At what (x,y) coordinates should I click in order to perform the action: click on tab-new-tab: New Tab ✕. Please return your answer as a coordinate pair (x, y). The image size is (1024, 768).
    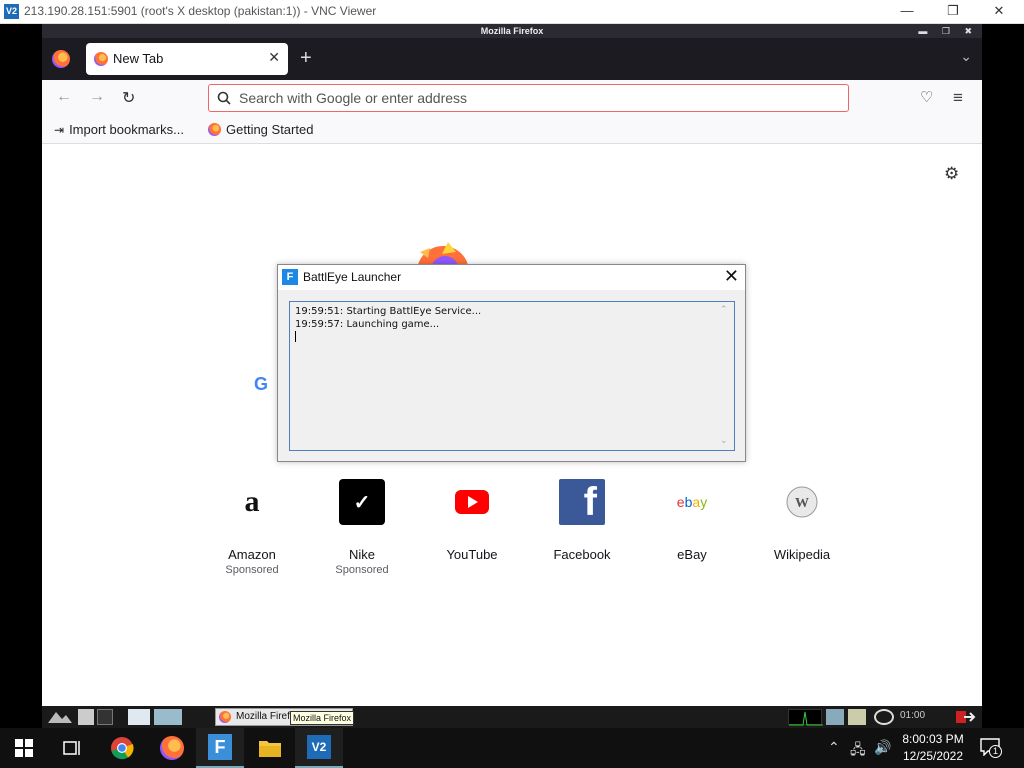
    Looking at the image, I should click on (187, 59).